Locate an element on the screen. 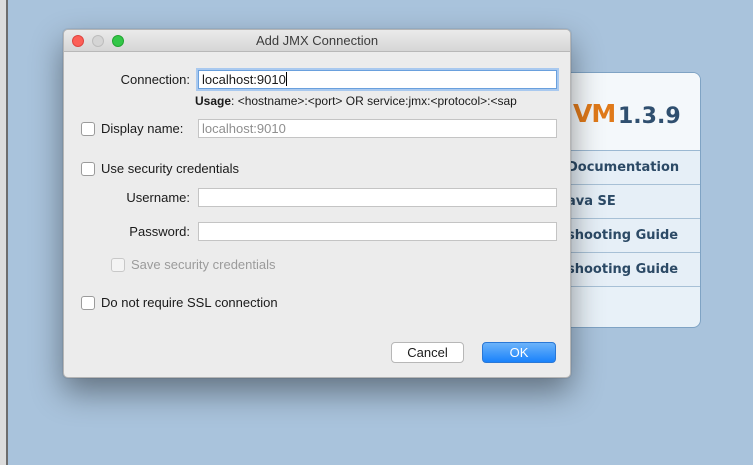 This screenshot has height=465, width=753. password-input is located at coordinates (377, 231).